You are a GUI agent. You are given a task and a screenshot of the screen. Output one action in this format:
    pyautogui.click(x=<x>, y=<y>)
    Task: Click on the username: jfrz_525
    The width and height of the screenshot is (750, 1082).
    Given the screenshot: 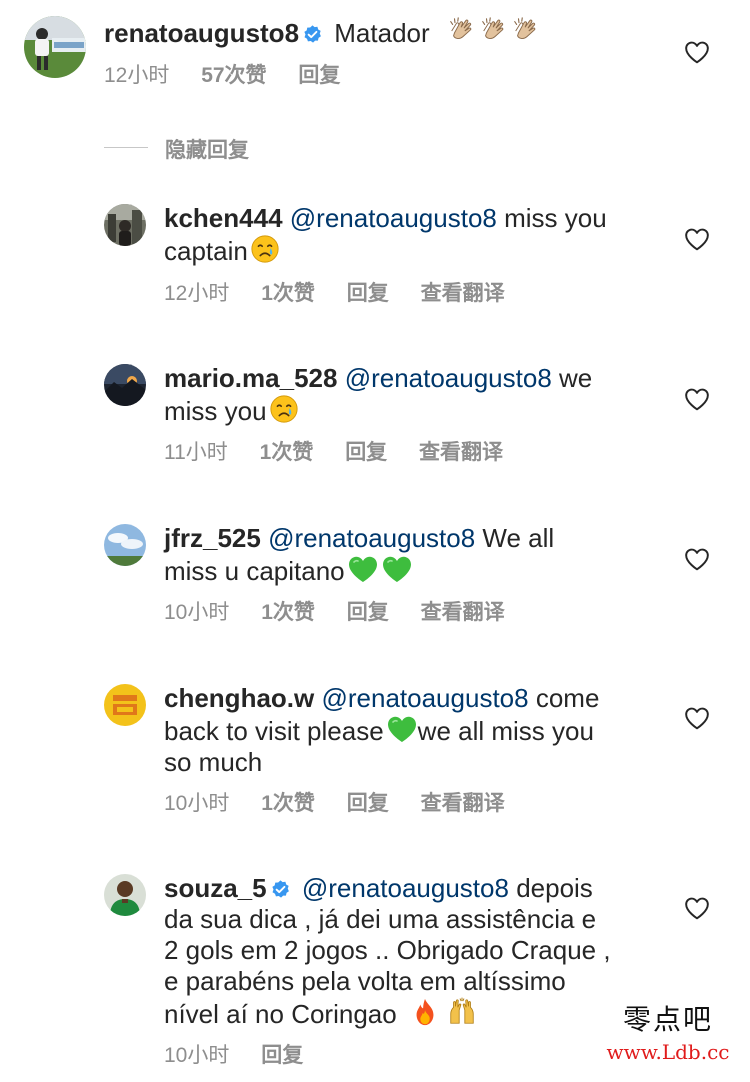 What is the action you would take?
    pyautogui.click(x=212, y=538)
    